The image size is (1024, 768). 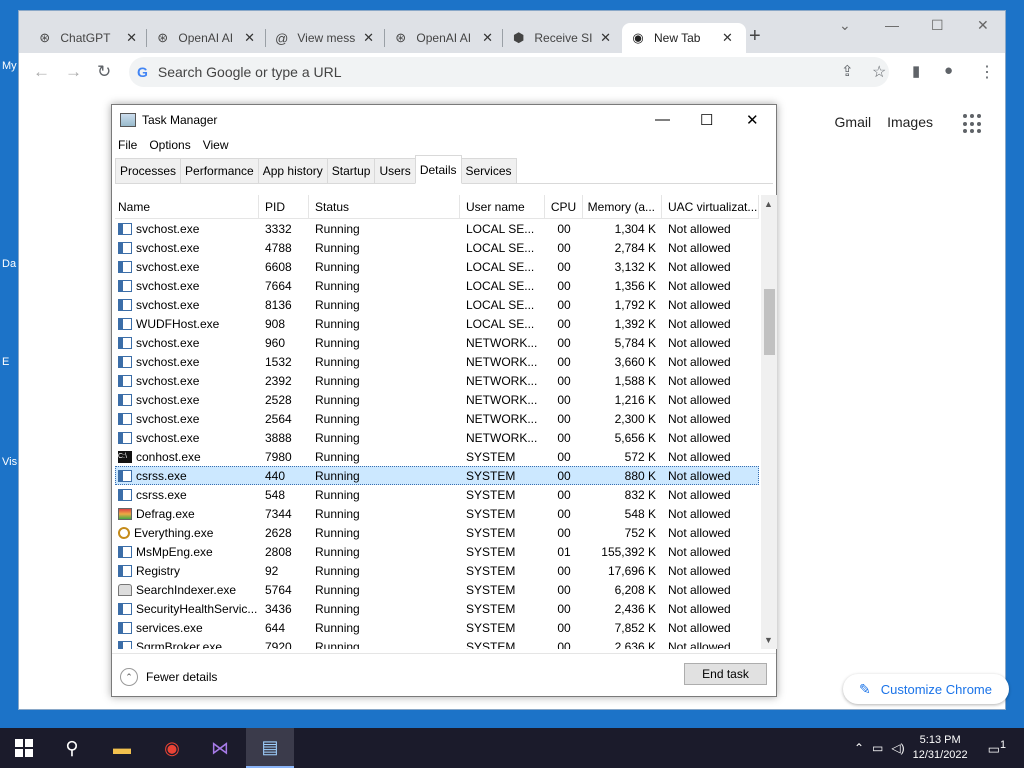 What do you see at coordinates (41, 72) in the screenshot?
I see `back-icon: ←` at bounding box center [41, 72].